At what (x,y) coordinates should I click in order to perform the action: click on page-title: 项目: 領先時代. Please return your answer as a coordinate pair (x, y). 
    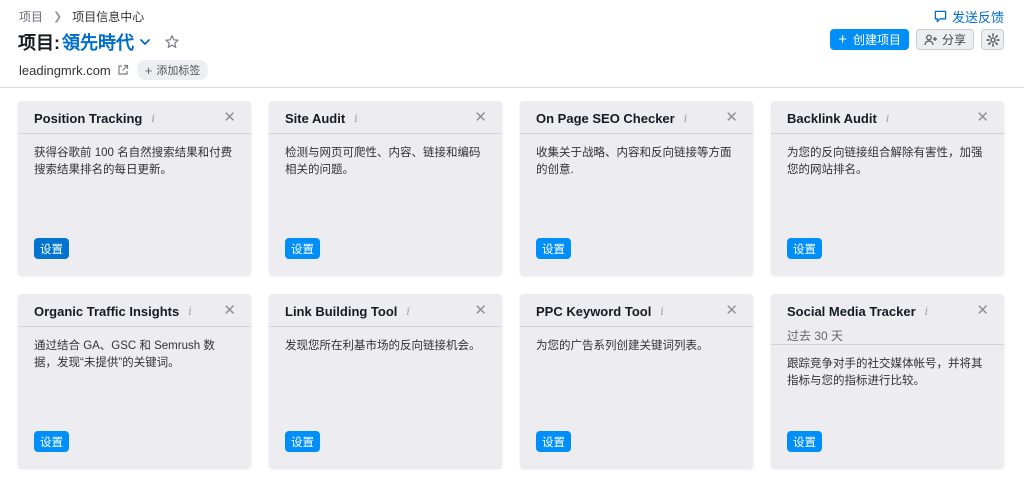
    Looking at the image, I should click on (99, 42).